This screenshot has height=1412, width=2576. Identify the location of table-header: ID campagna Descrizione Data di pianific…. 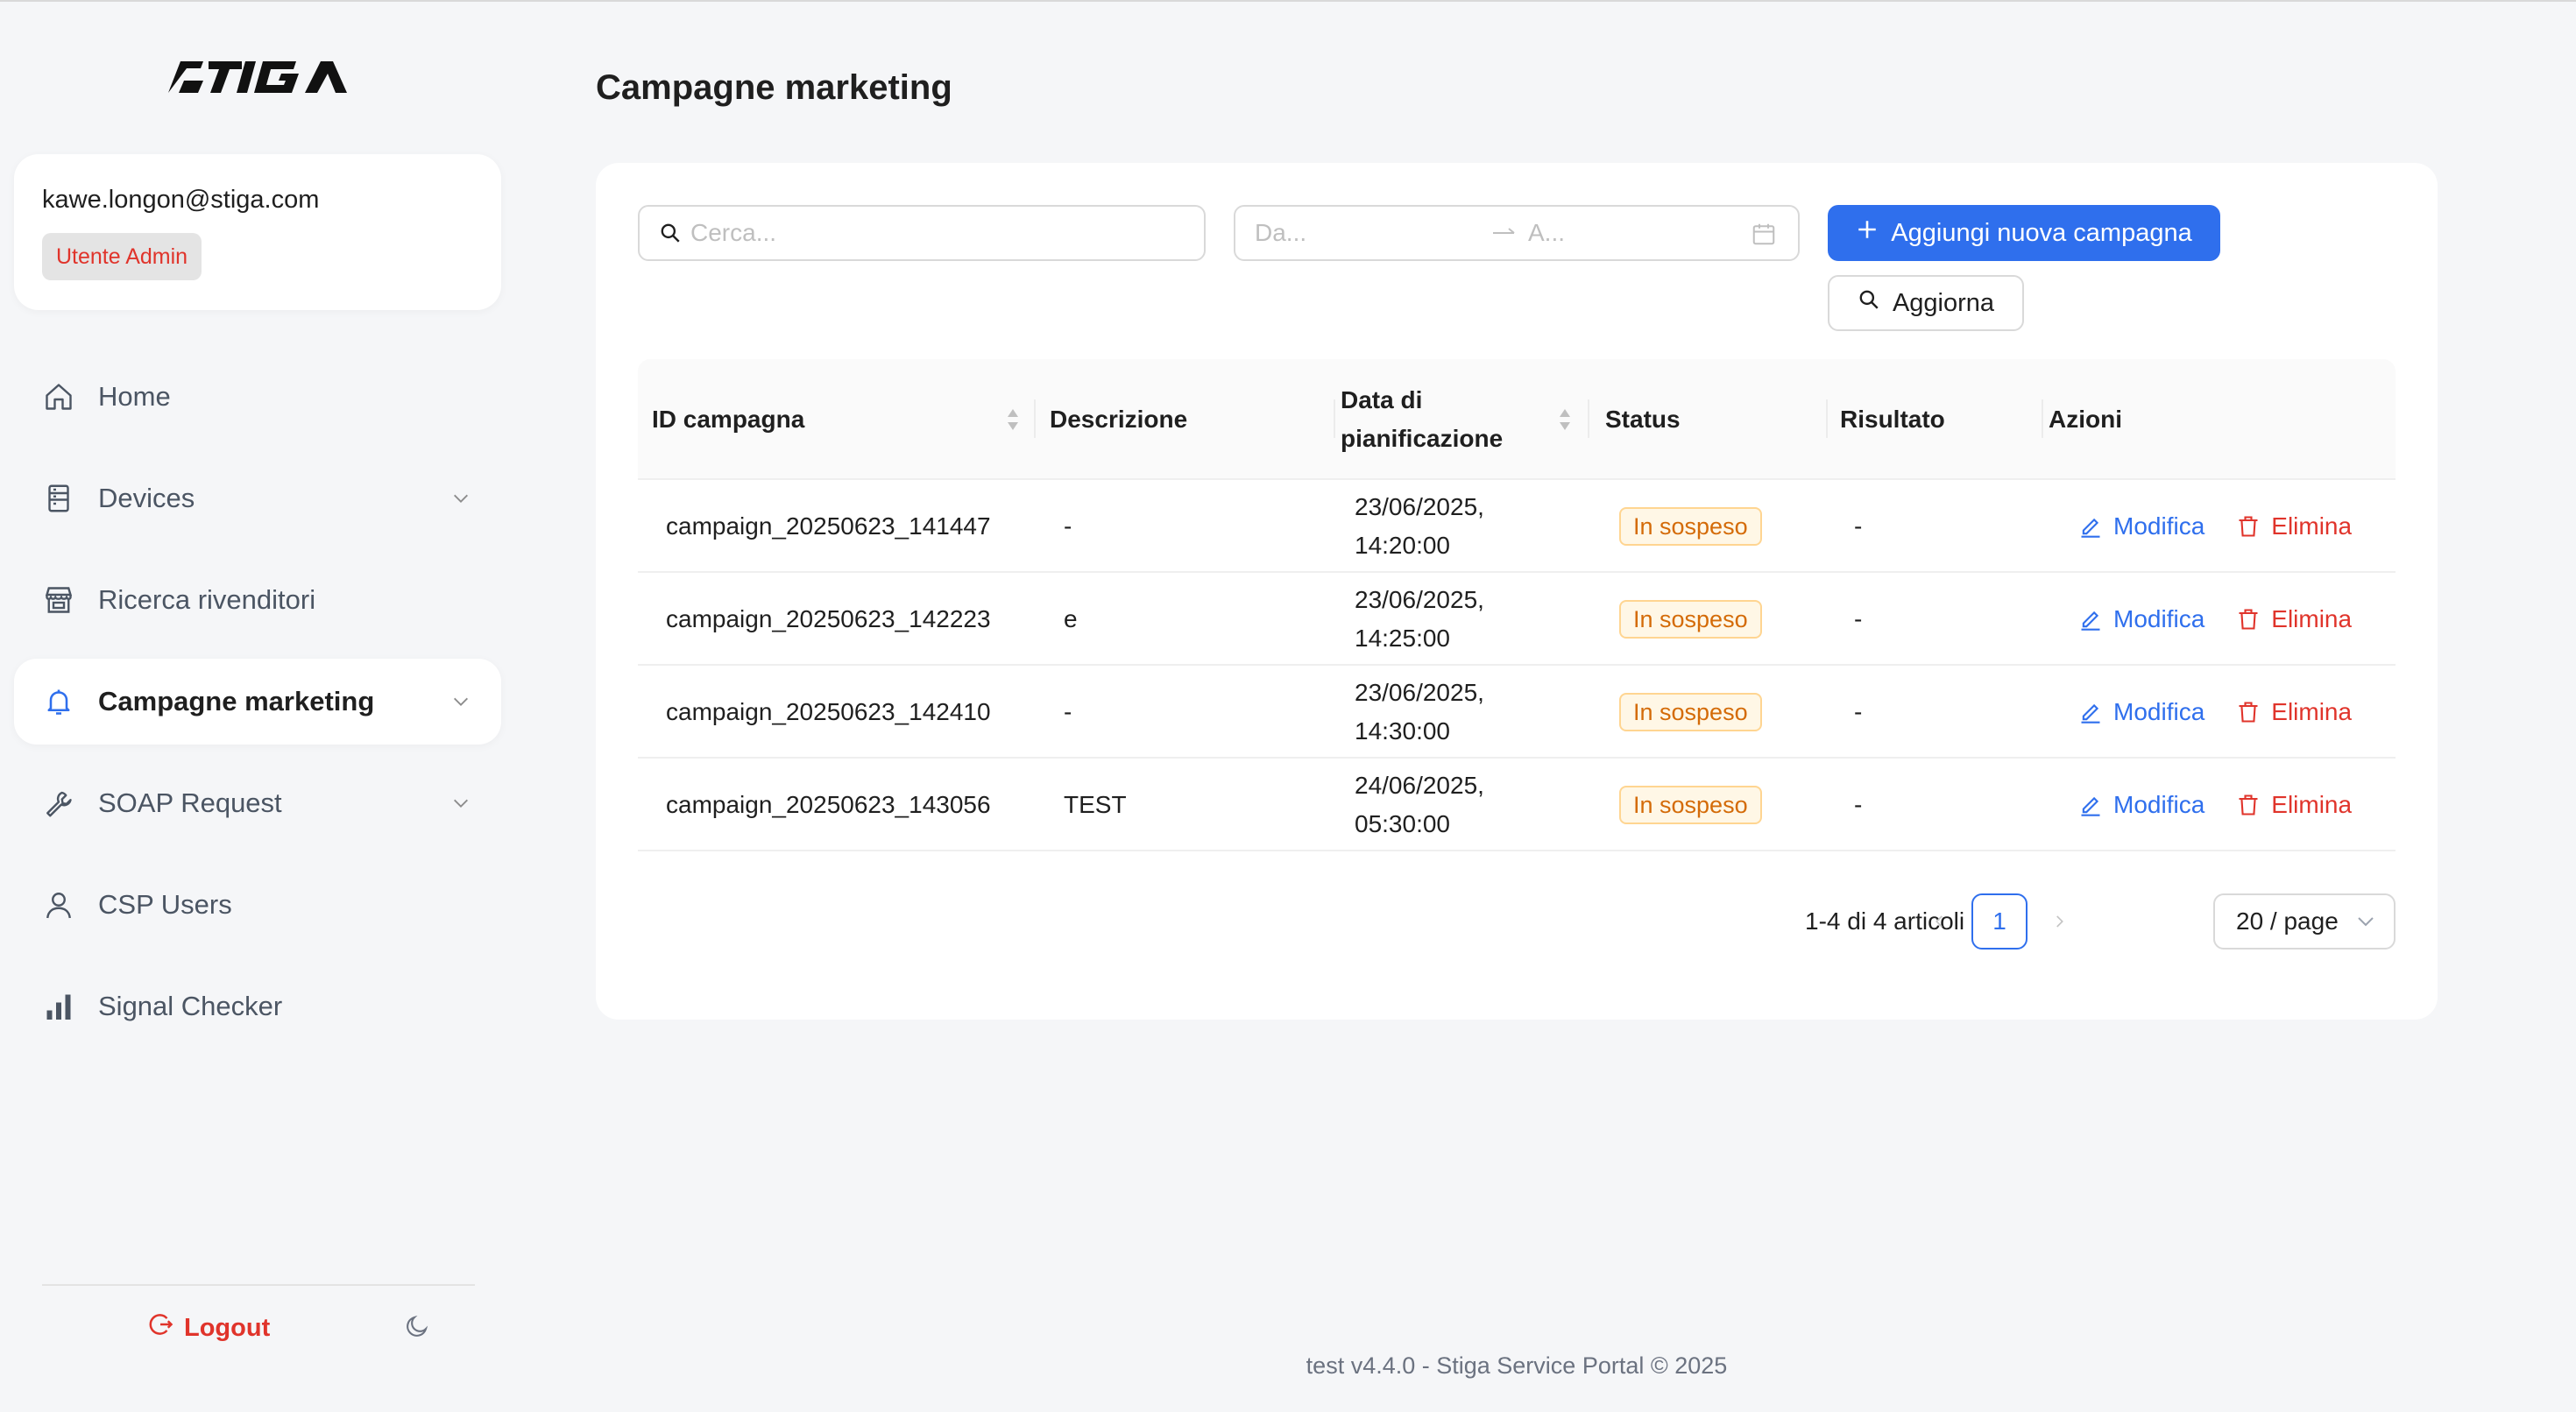
(1517, 420).